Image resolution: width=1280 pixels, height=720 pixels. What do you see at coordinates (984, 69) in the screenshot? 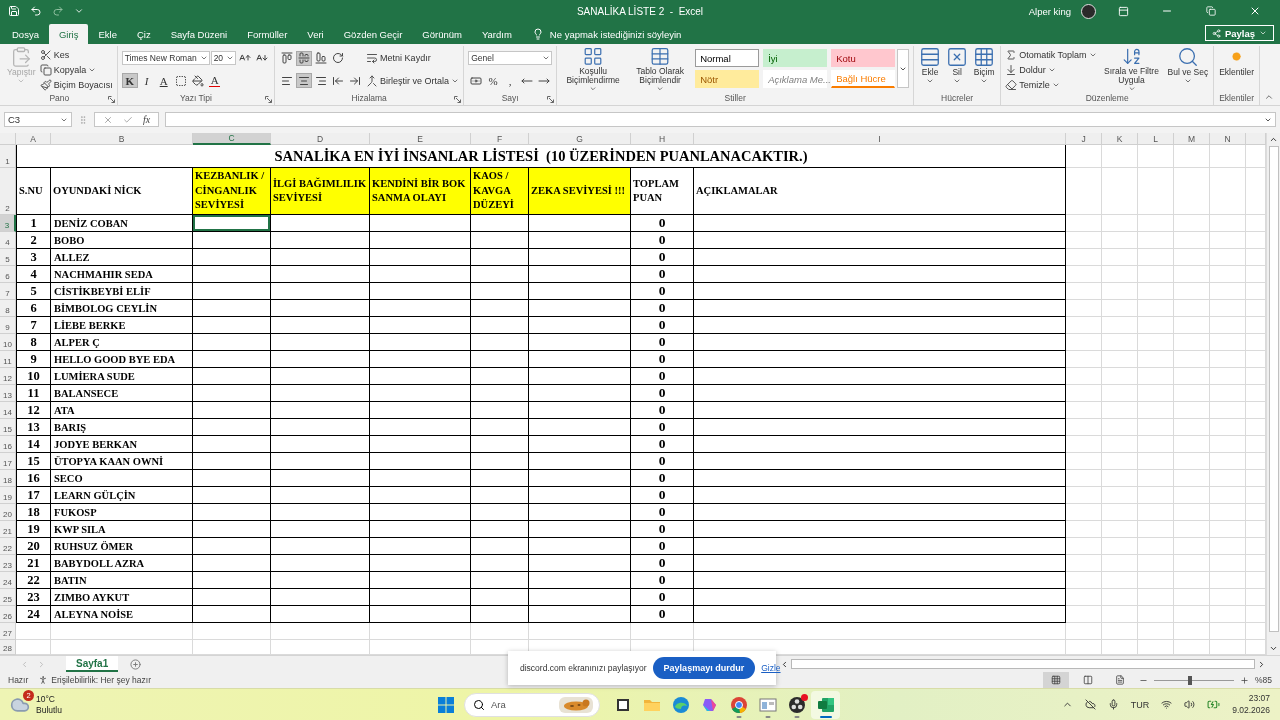
I see `ribbon-button: Biçim` at bounding box center [984, 69].